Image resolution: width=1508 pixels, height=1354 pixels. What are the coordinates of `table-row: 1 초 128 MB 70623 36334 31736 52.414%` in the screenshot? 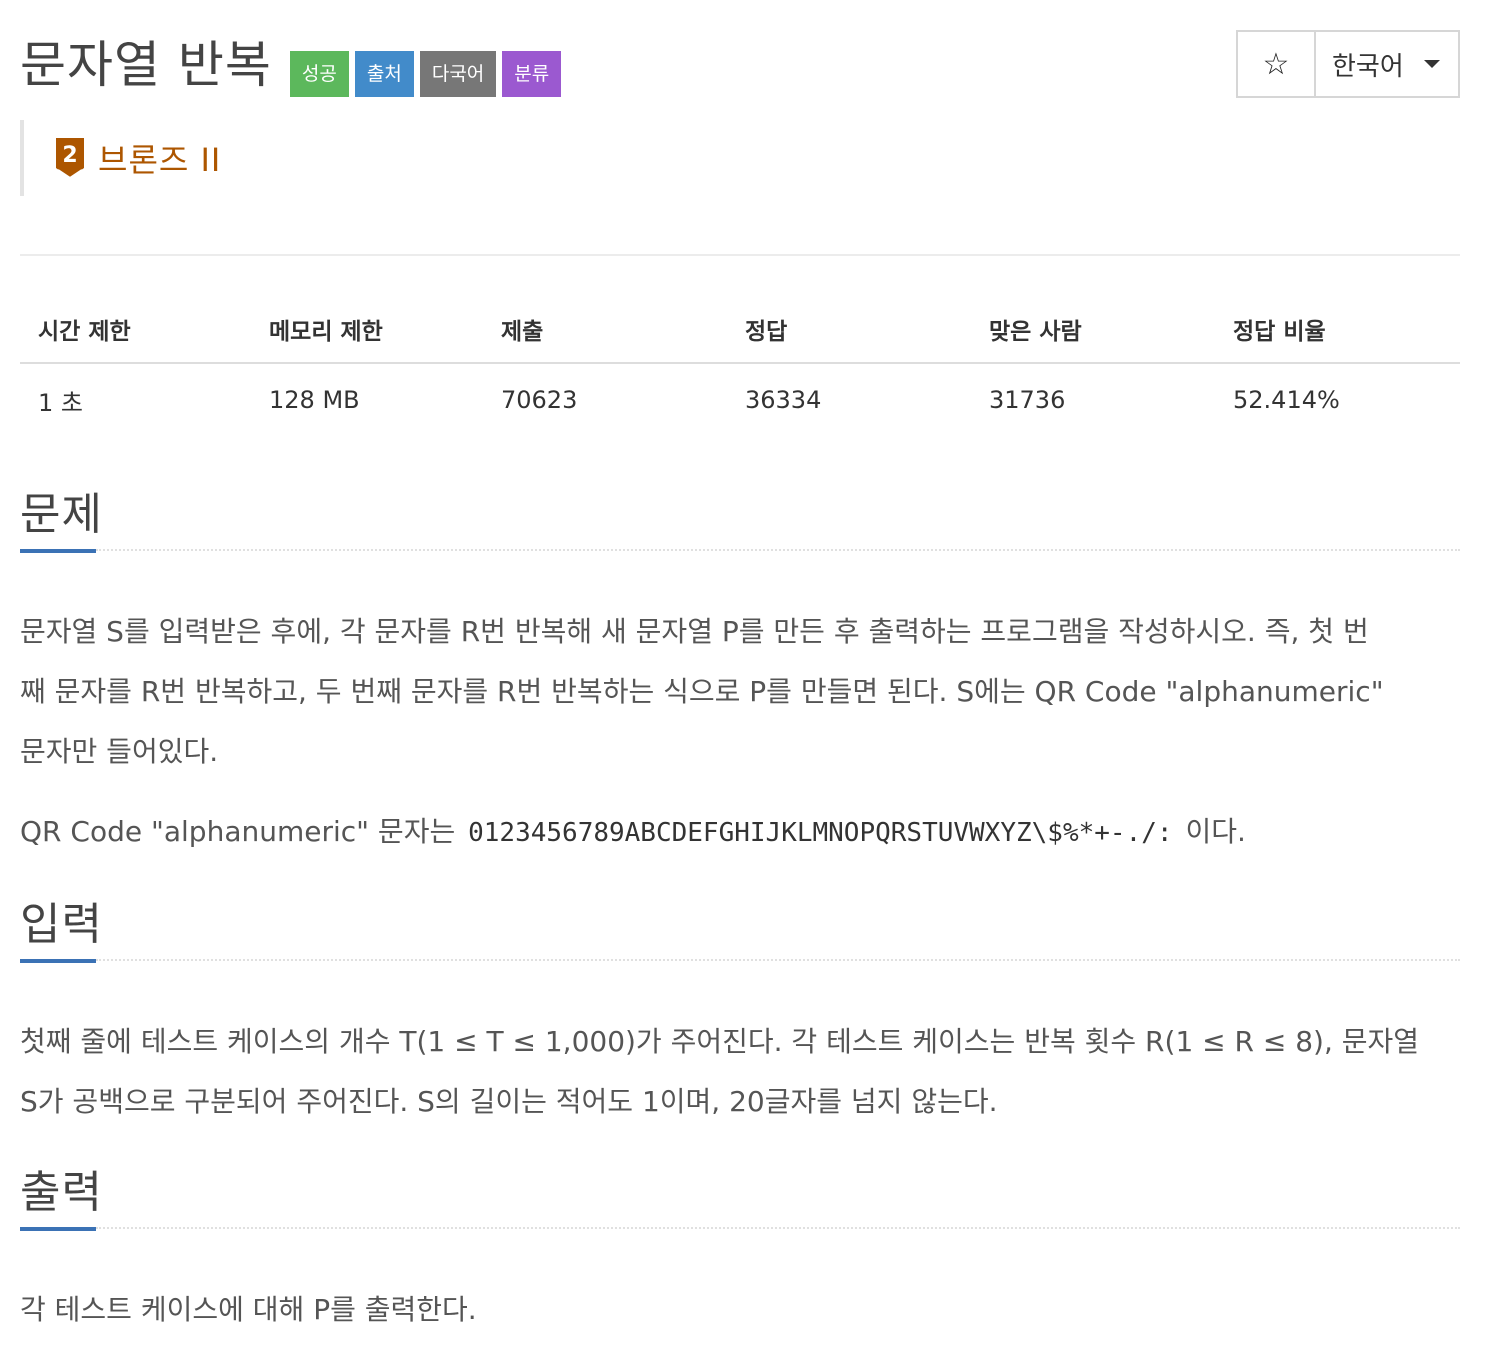 It's located at (740, 400).